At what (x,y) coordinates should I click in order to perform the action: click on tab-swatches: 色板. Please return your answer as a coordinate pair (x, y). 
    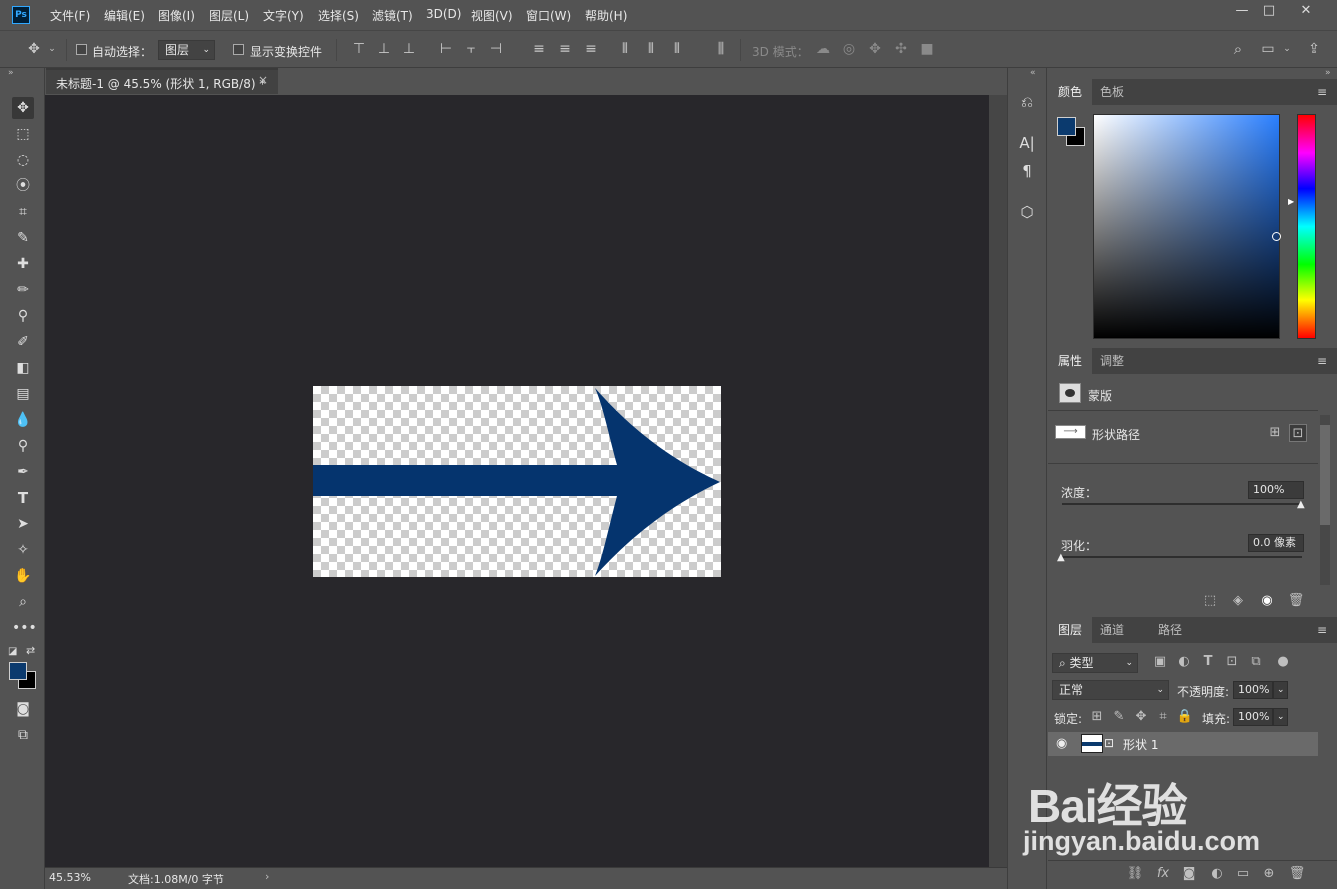
    Looking at the image, I should click on (1112, 92).